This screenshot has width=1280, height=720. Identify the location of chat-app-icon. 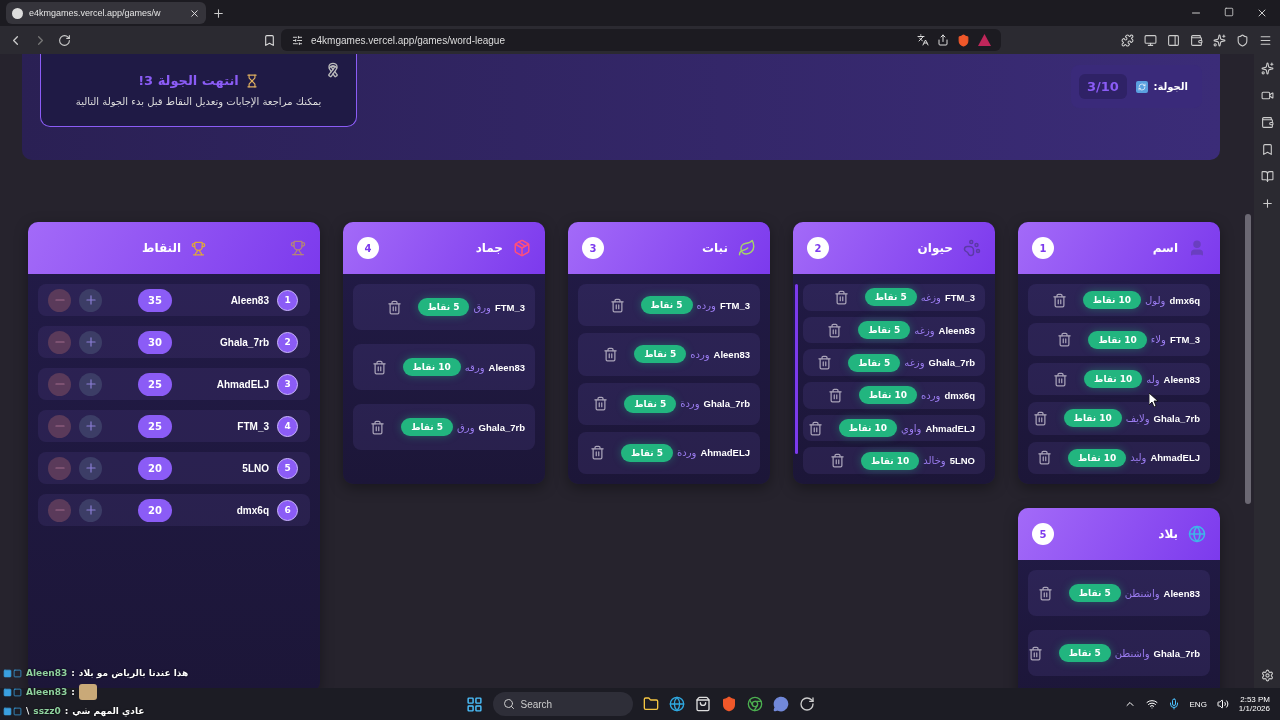
(780, 704).